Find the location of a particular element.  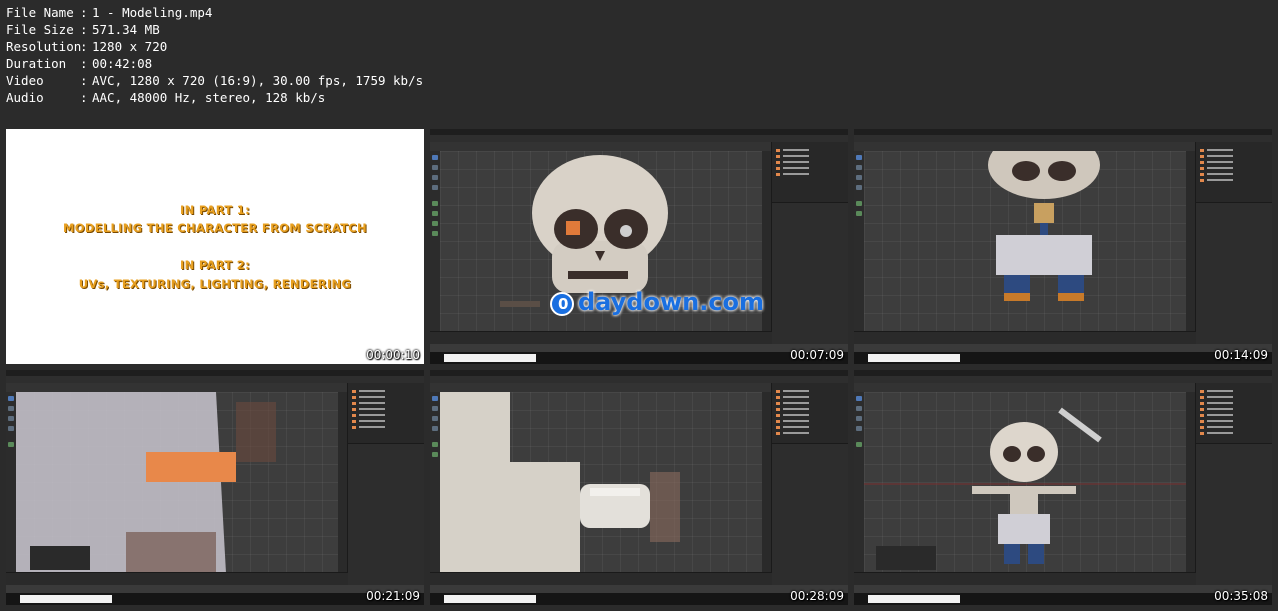

info-value: 571.34 MB is located at coordinates (126, 29).